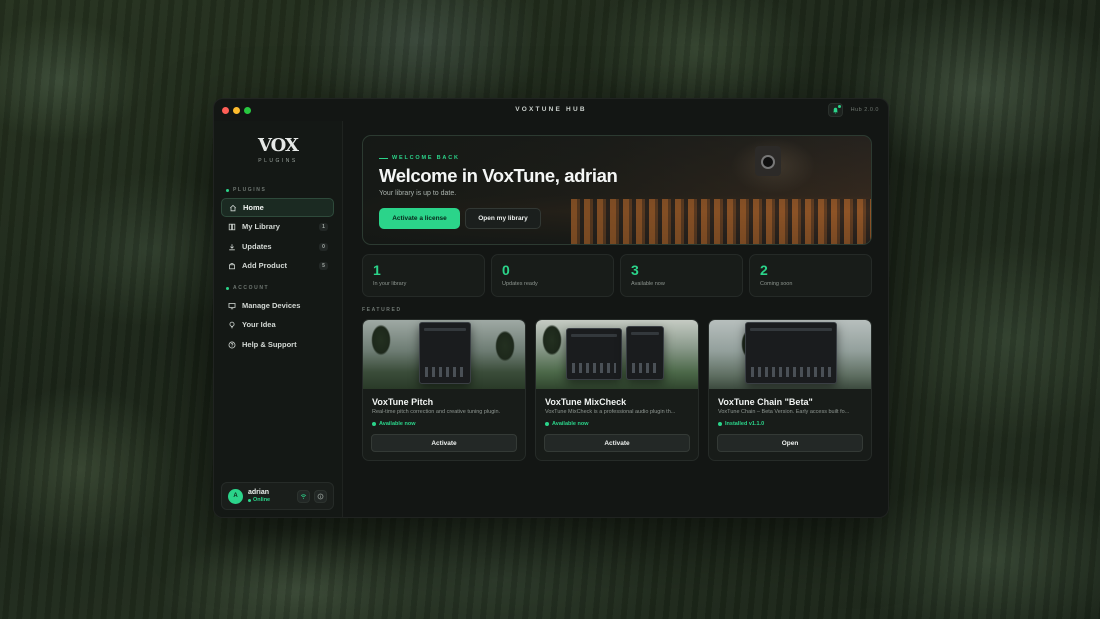 The height and width of the screenshot is (619, 1100). Describe the element at coordinates (278, 161) in the screenshot. I see `logo-subtitle: PLUGINS` at that location.